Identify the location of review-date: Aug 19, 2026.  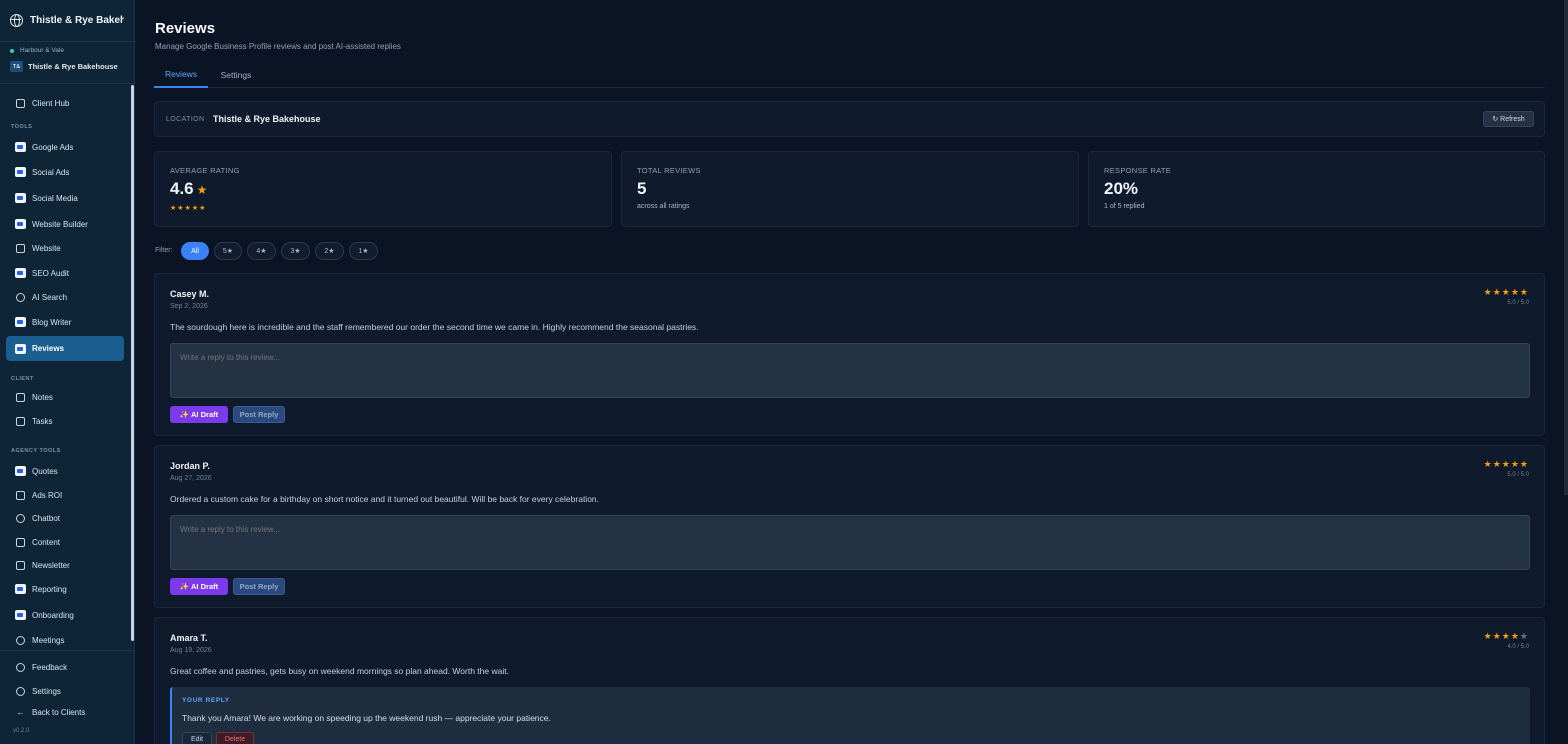
(191, 650).